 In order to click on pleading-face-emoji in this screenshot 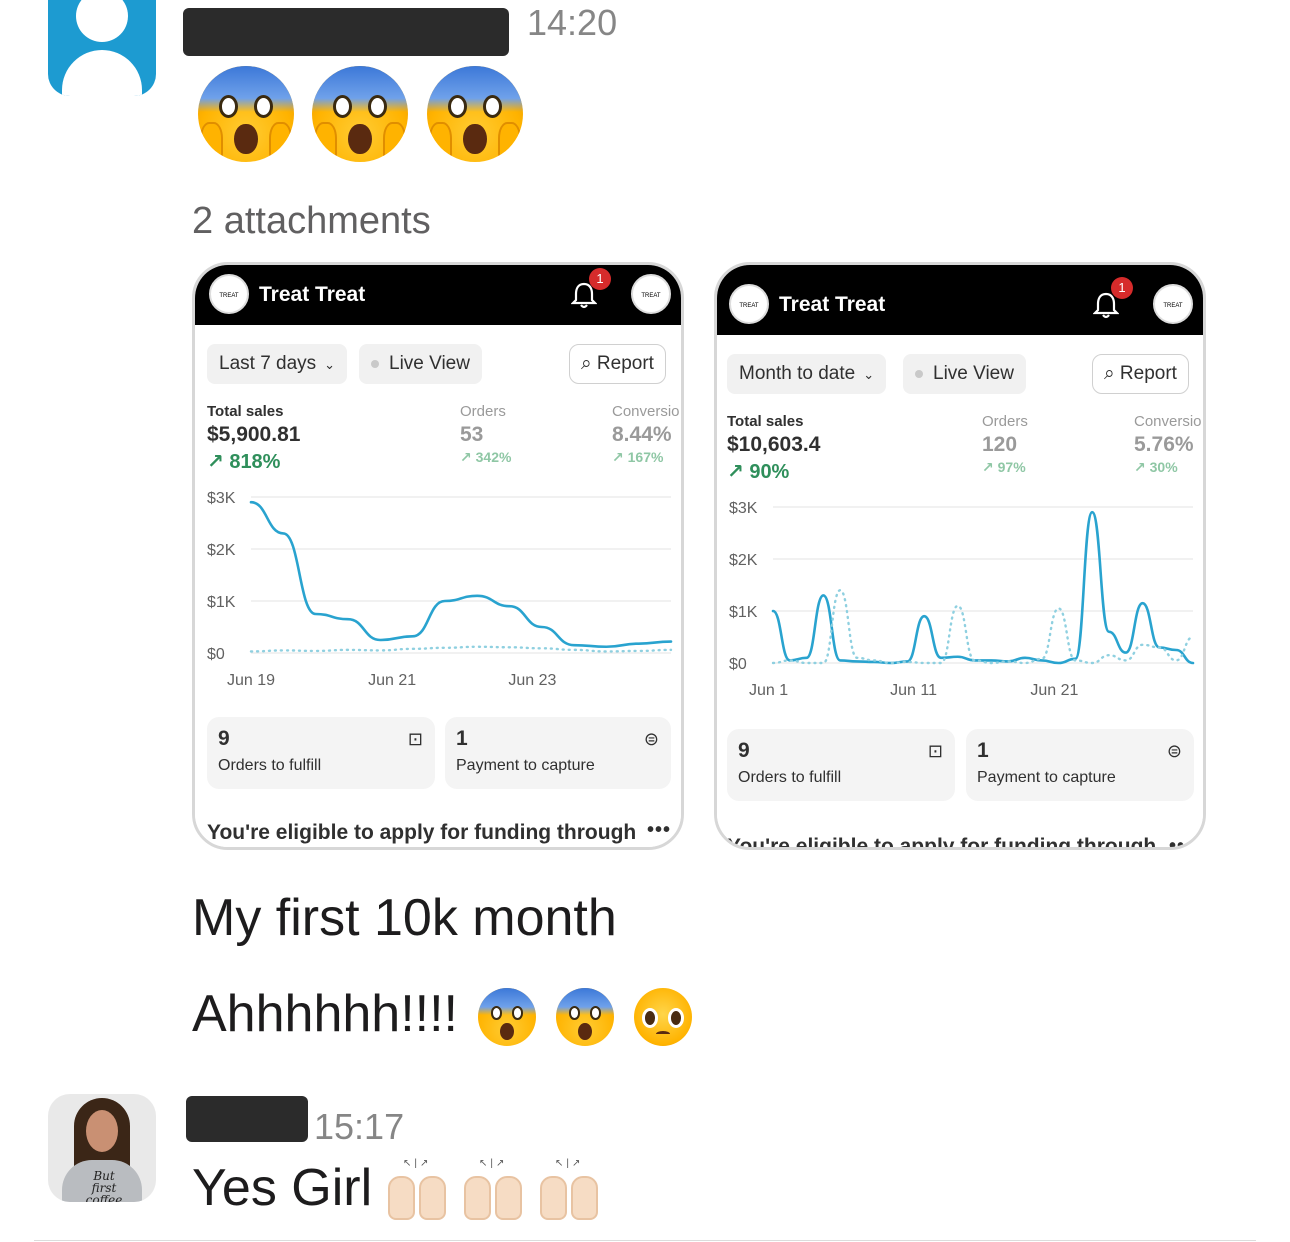, I will do `click(663, 1017)`.